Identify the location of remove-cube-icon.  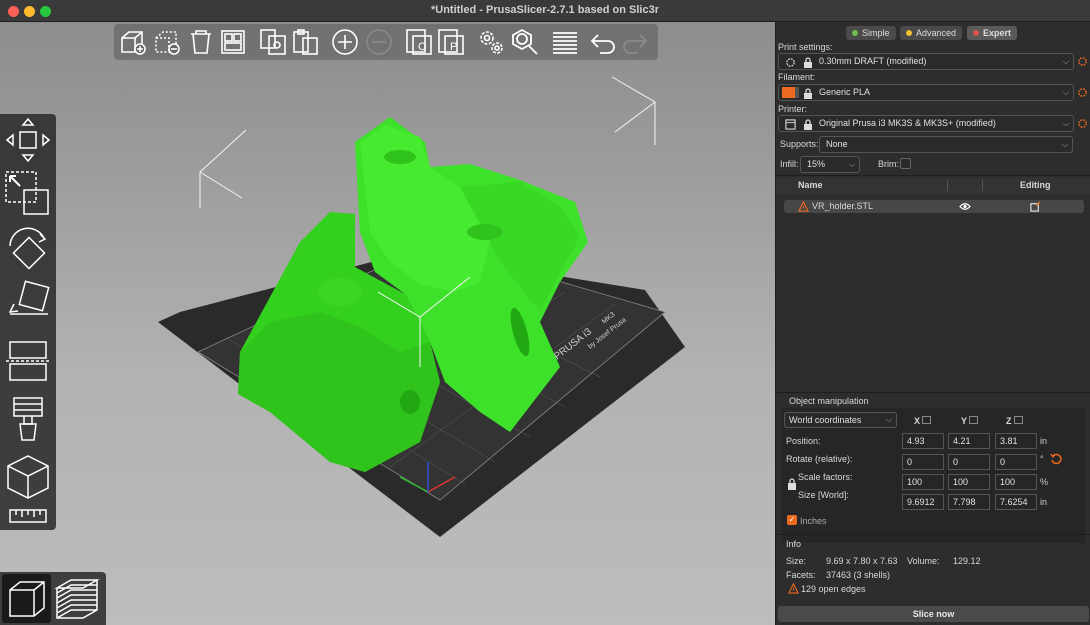
(167, 43).